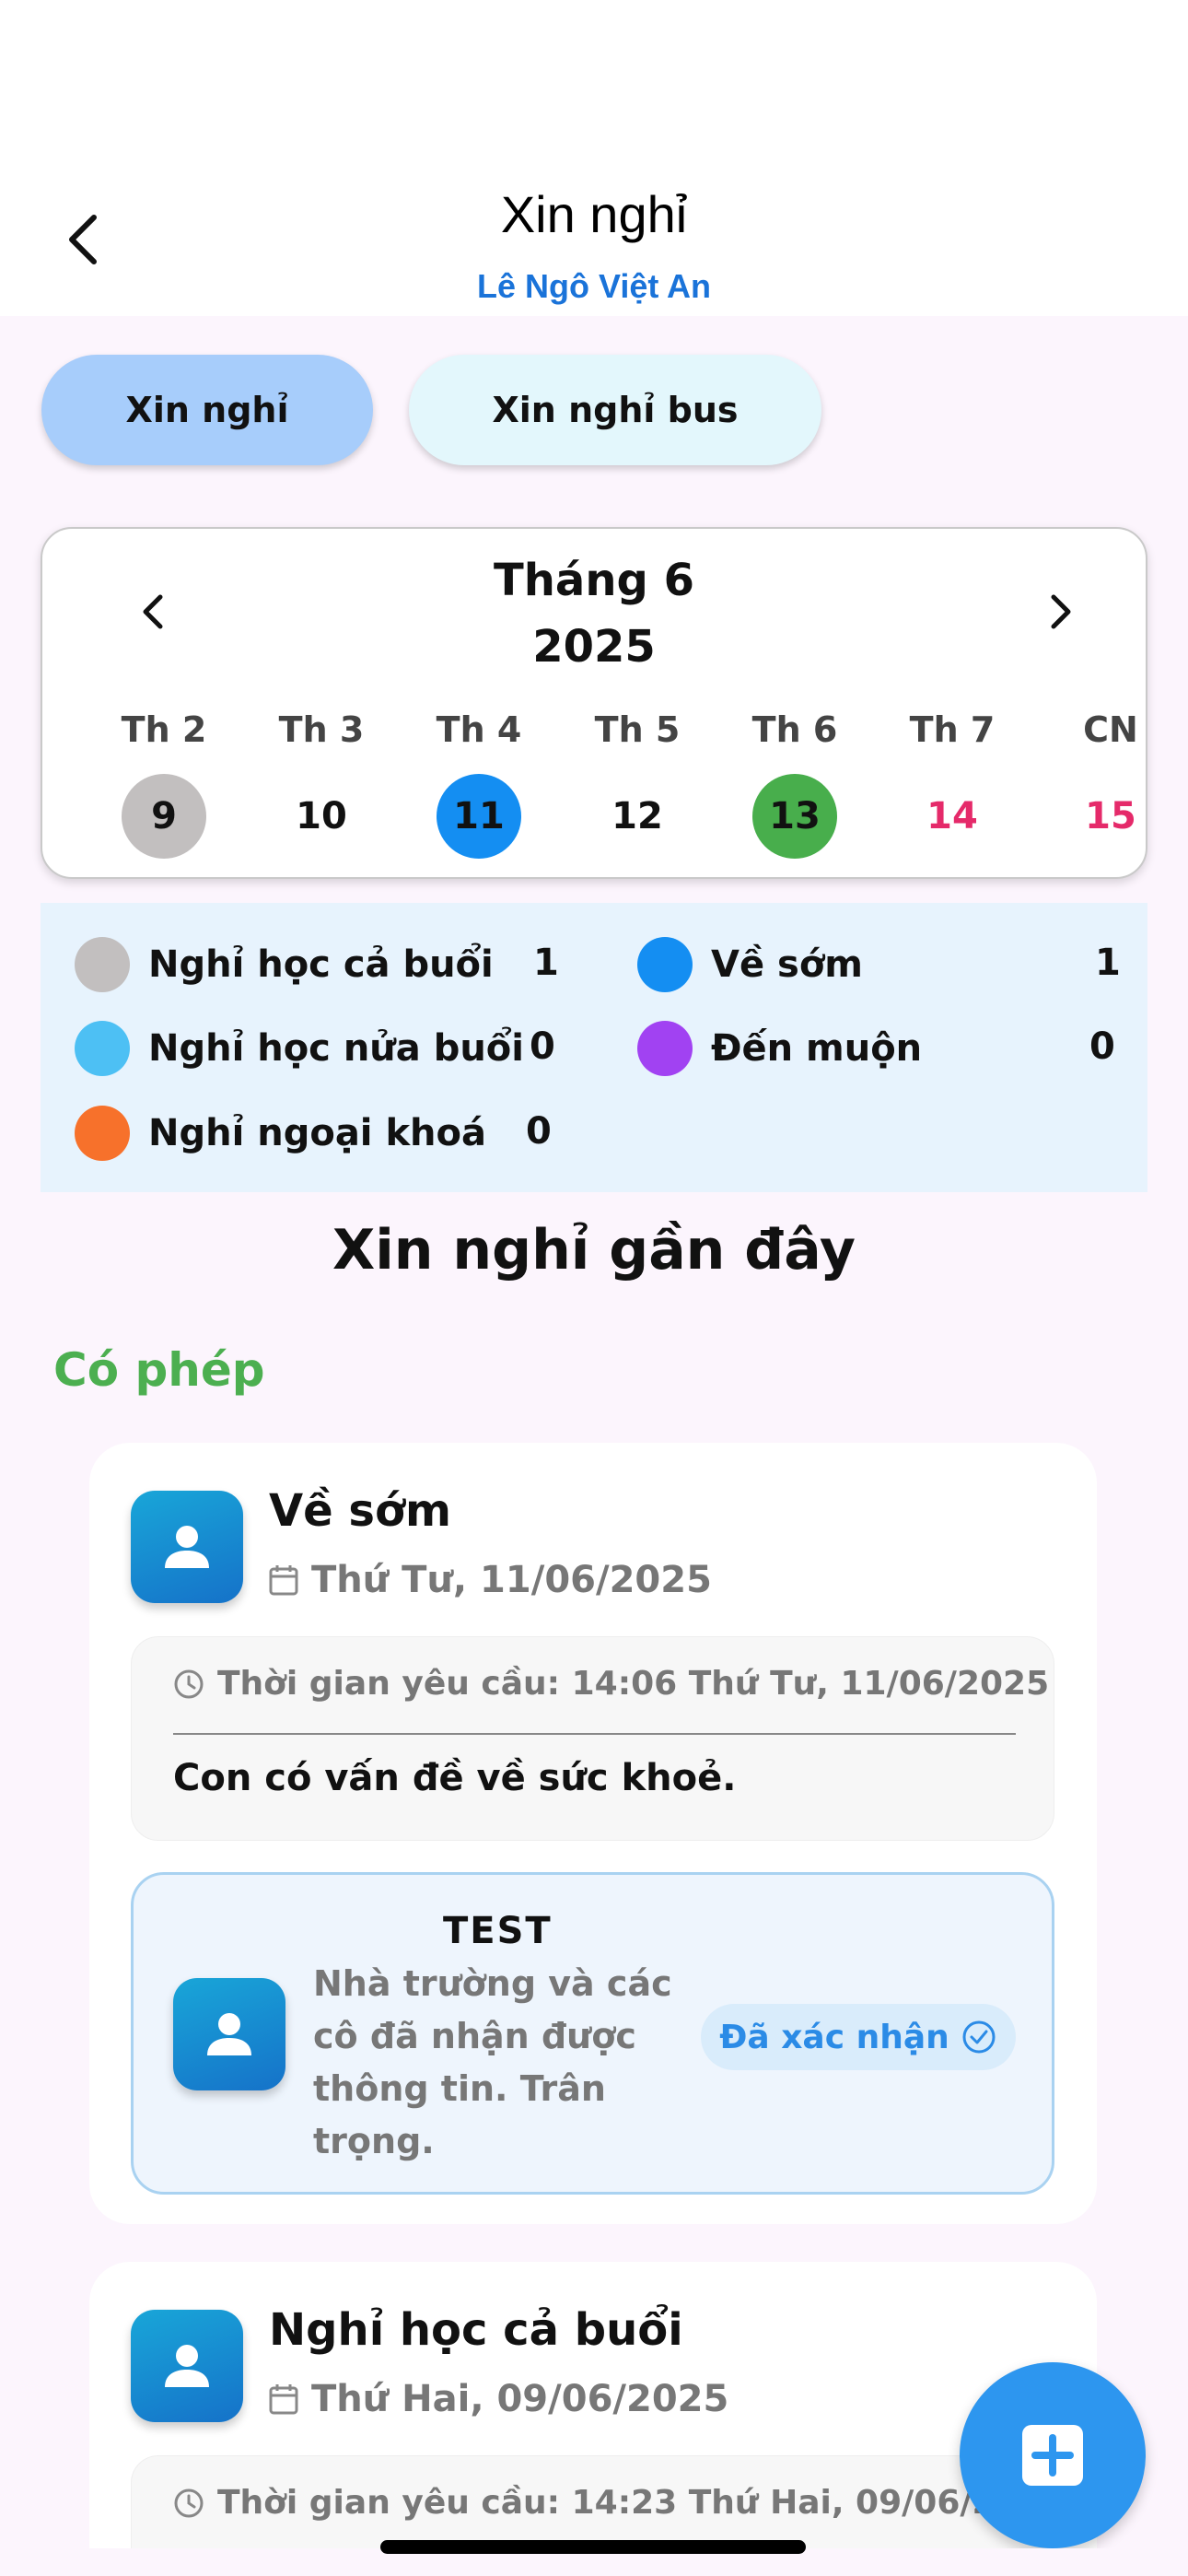 The image size is (1188, 2576). What do you see at coordinates (317, 1133) in the screenshot?
I see `stat-label: Nghỉ ngoại khoá` at bounding box center [317, 1133].